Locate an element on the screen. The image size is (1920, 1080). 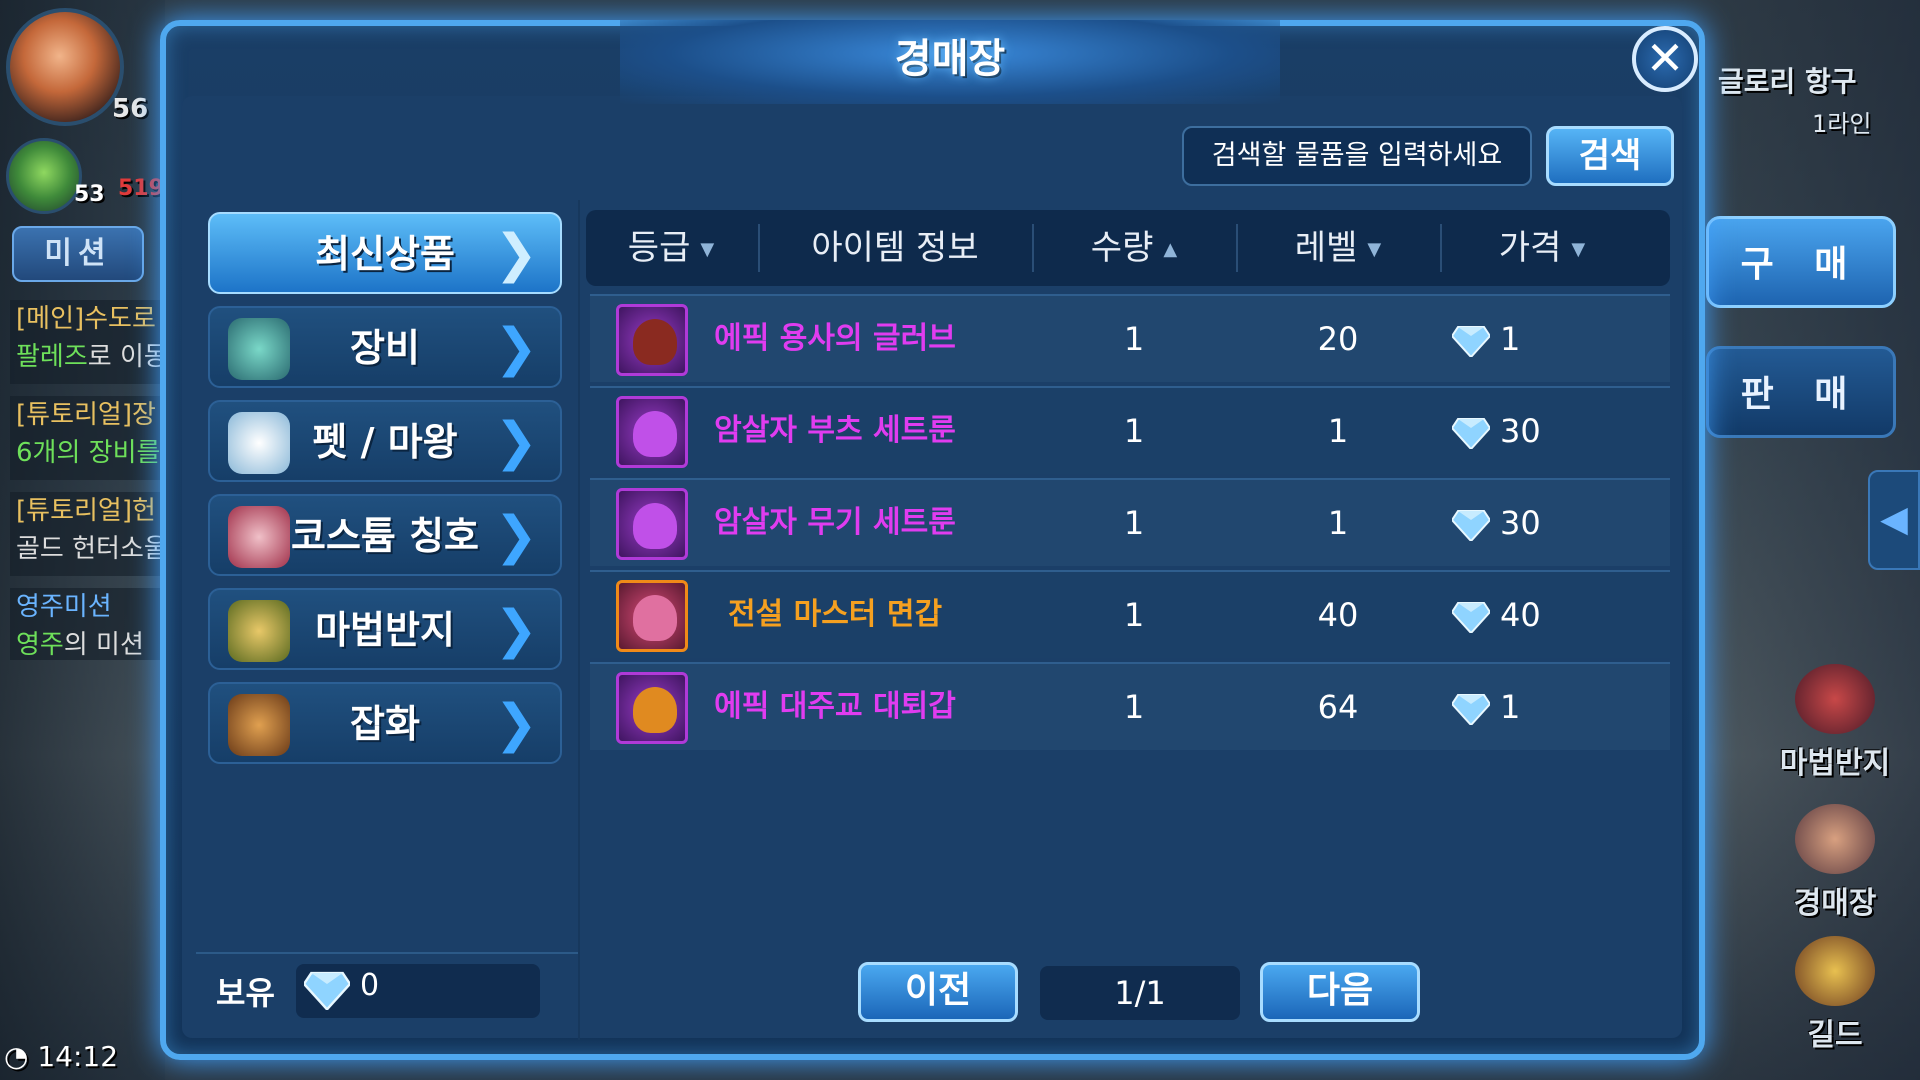
search-button: 검색 is located at coordinates (1610, 156).